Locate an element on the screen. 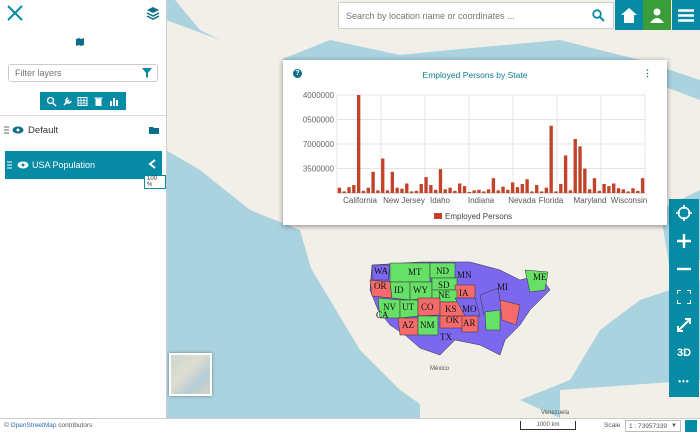 This screenshot has height=433, width=700. layer-label: USA Population is located at coordinates (64, 165).